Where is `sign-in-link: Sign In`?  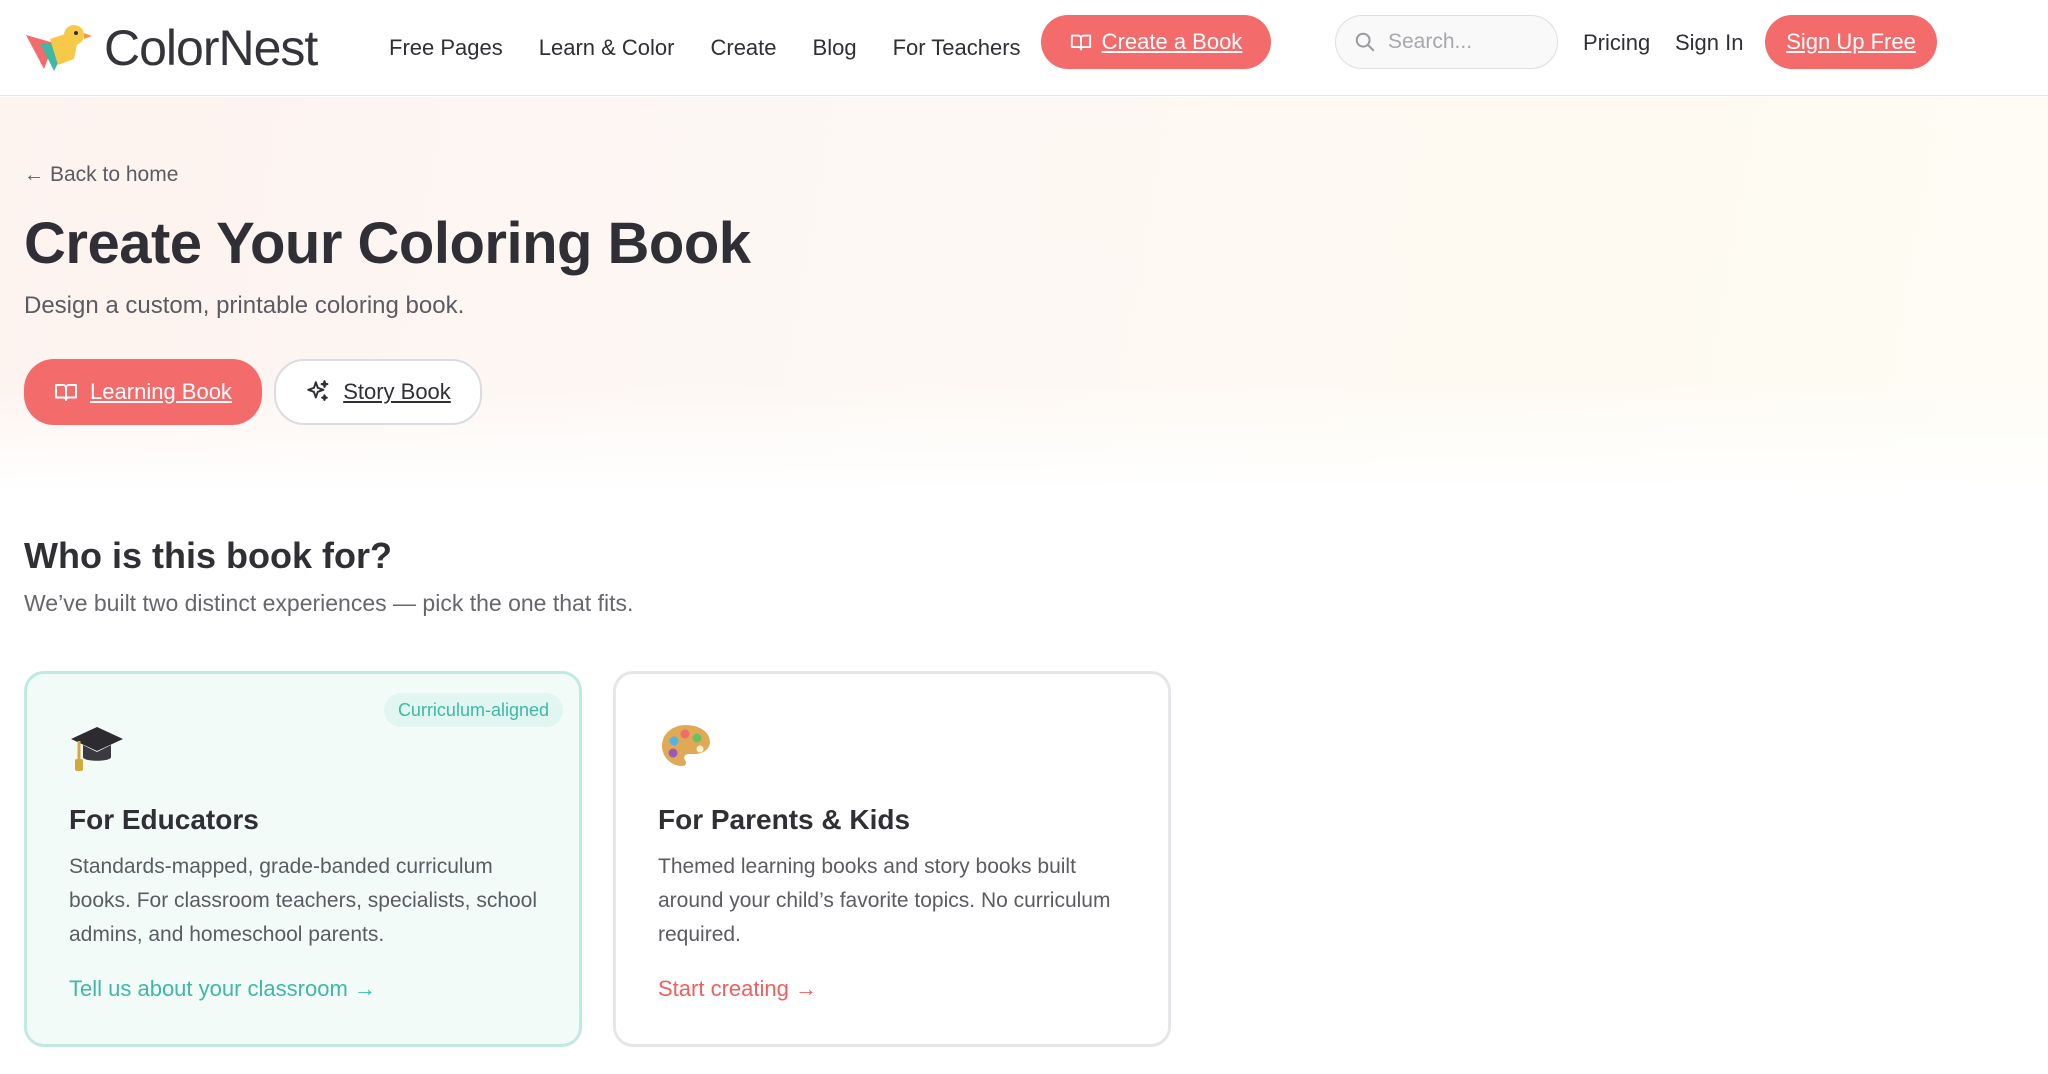
sign-in-link: Sign In is located at coordinates (1709, 43).